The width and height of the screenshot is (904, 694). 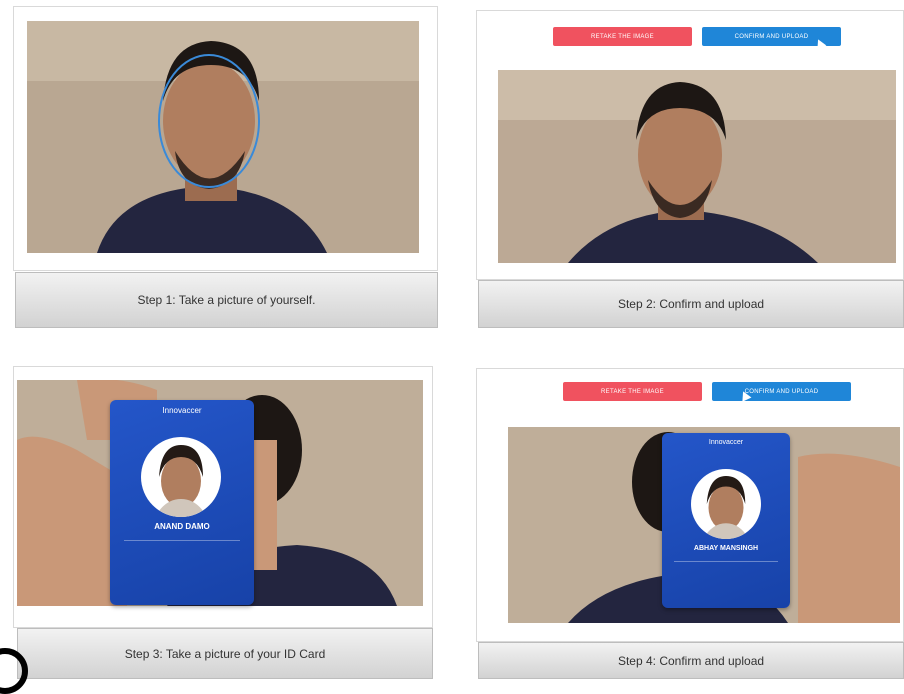 I want to click on id-card-name: ANAND DAMO, so click(x=182, y=526).